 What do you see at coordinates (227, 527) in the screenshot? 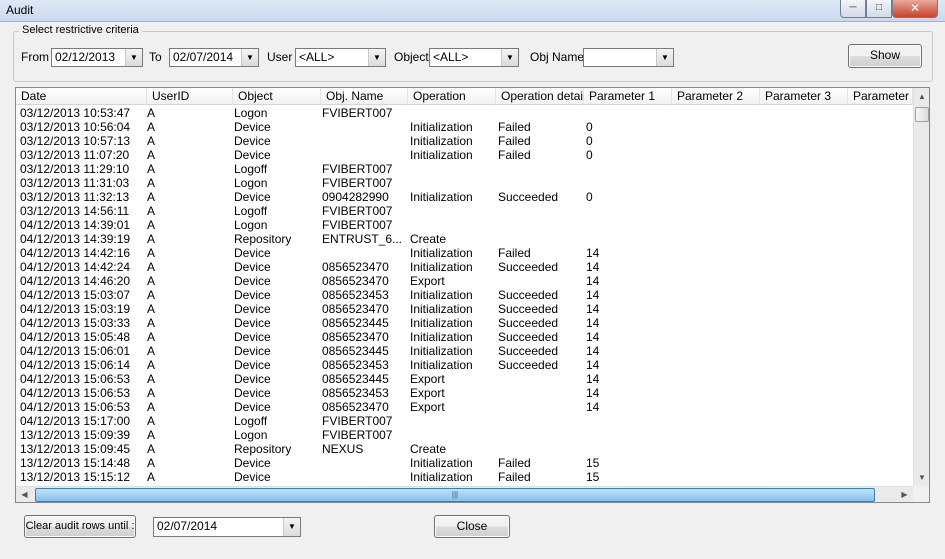
I see `clear-until-date-picker: 02/07/2014 ▼` at bounding box center [227, 527].